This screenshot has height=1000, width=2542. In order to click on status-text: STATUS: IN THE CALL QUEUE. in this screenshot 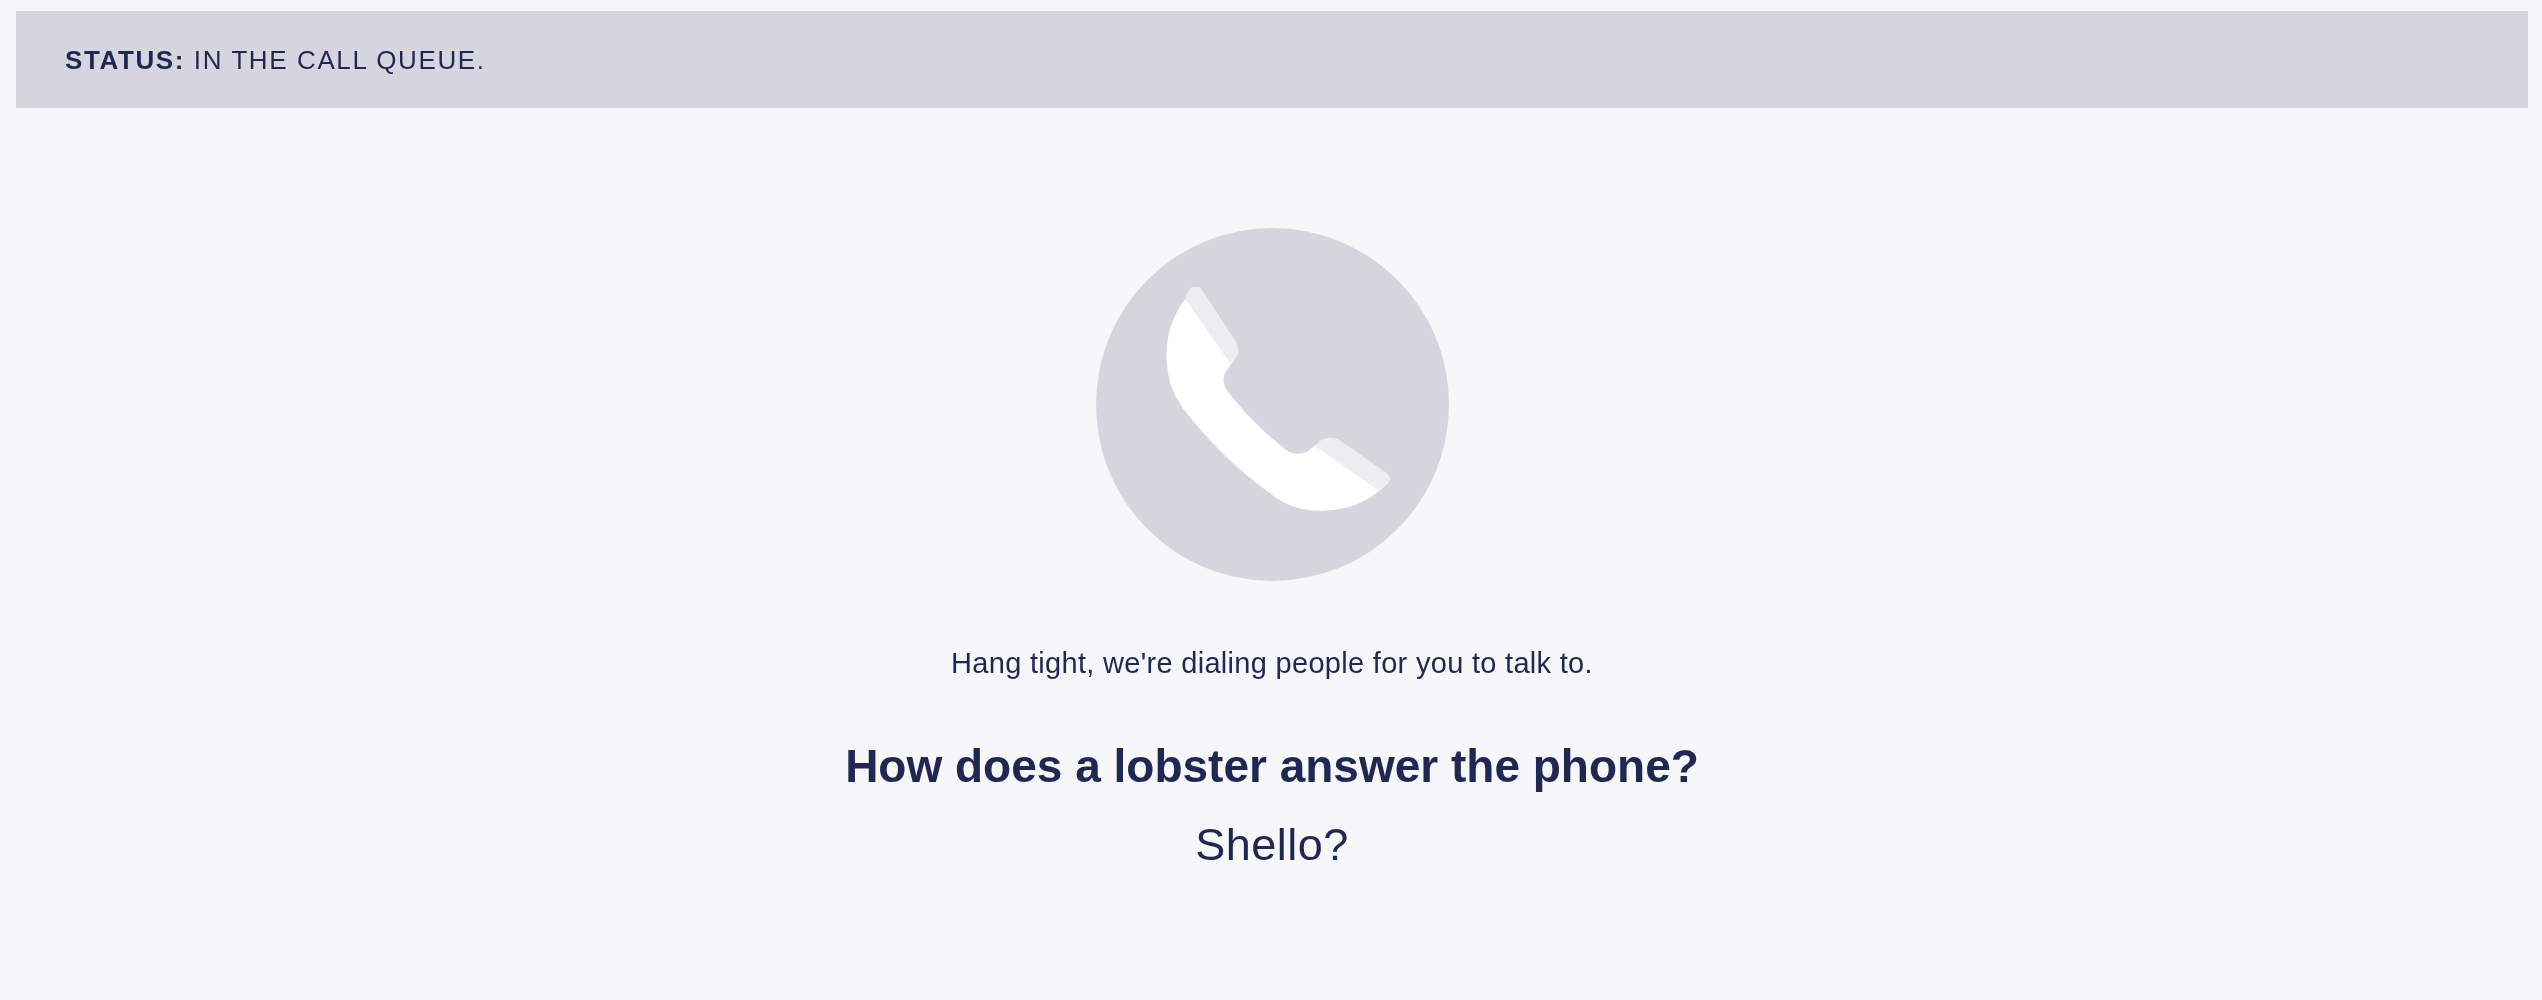, I will do `click(275, 59)`.